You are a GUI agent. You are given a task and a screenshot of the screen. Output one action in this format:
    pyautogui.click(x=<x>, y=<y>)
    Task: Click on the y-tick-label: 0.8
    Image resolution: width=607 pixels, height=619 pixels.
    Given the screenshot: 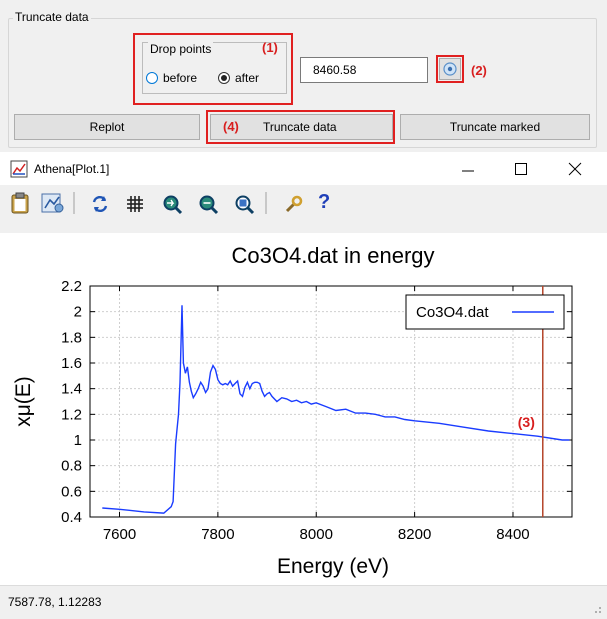 What is the action you would take?
    pyautogui.click(x=71, y=466)
    